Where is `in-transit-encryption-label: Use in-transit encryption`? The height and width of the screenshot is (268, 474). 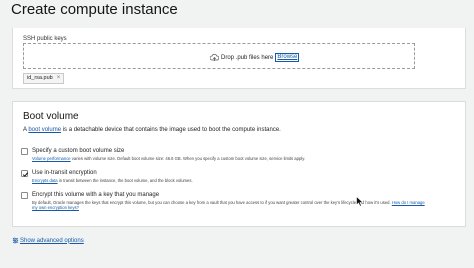
in-transit-encryption-label: Use in-transit encryption is located at coordinates (64, 173).